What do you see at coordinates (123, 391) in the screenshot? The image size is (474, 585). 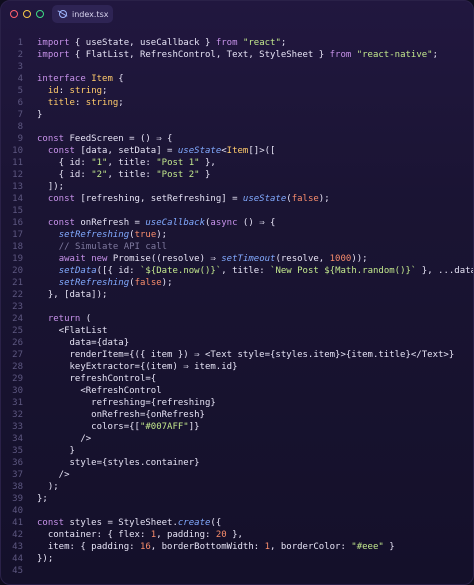 I see `code-token: RefreshControl` at bounding box center [123, 391].